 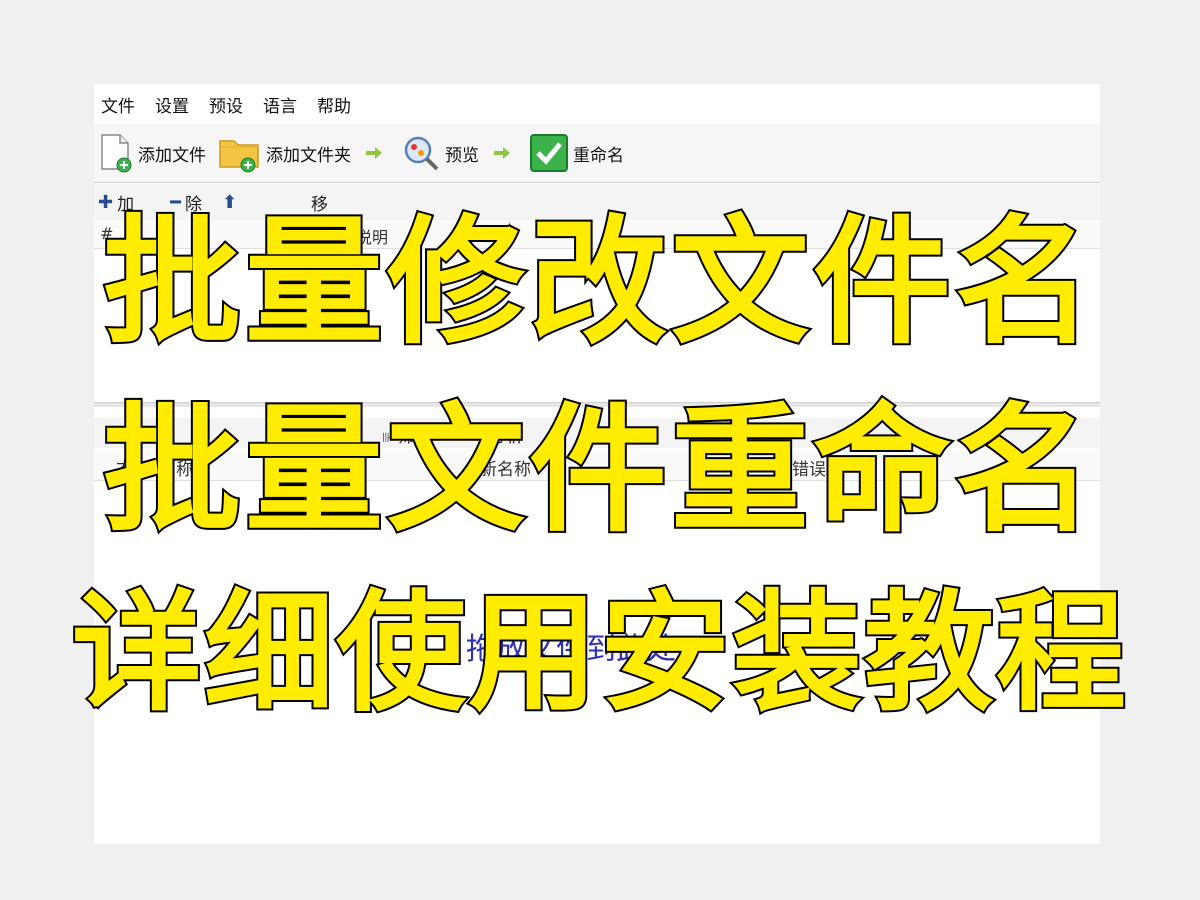 I want to click on preview-label: 预览, so click(x=462, y=155).